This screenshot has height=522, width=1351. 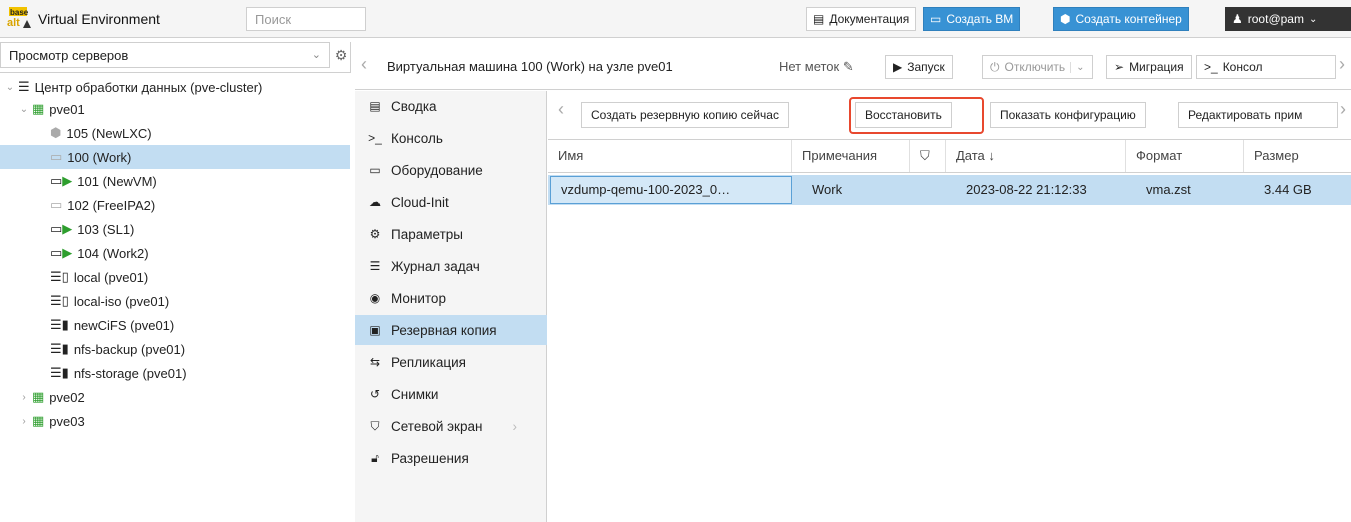 I want to click on create-container-button: ⬢ Создать контейнер, so click(x=1121, y=19).